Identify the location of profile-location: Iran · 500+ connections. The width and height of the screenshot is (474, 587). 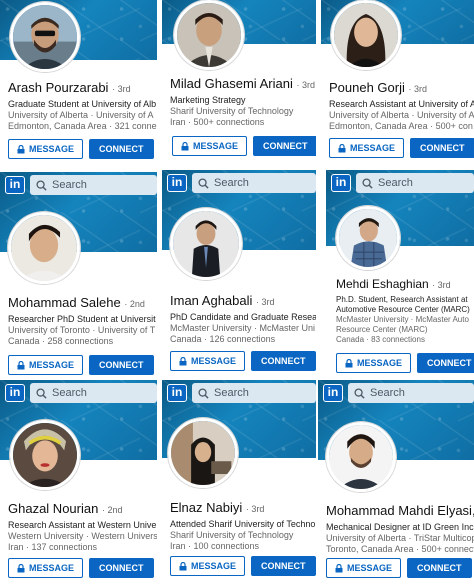
(217, 122).